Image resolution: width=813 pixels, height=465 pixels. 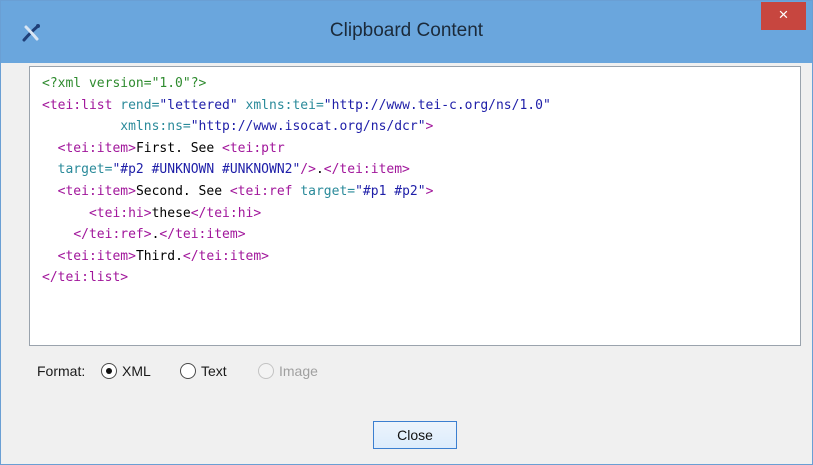 I want to click on code-line: <?xml version="1.0"?>, so click(x=296, y=84).